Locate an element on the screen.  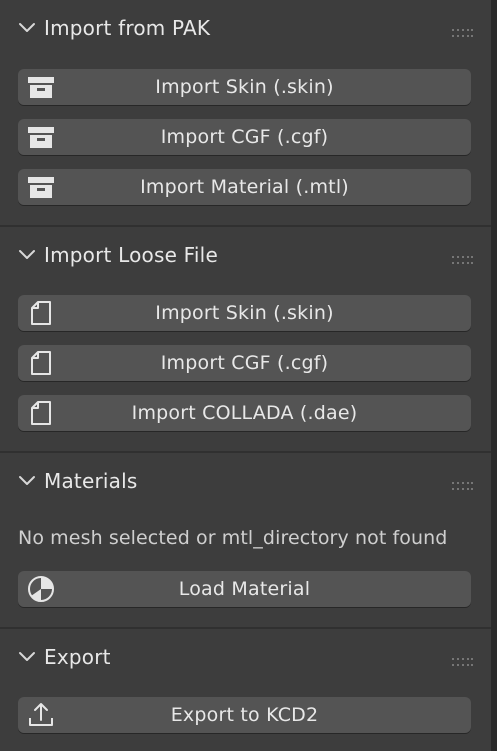
section-title: Import from PAK is located at coordinates (127, 28).